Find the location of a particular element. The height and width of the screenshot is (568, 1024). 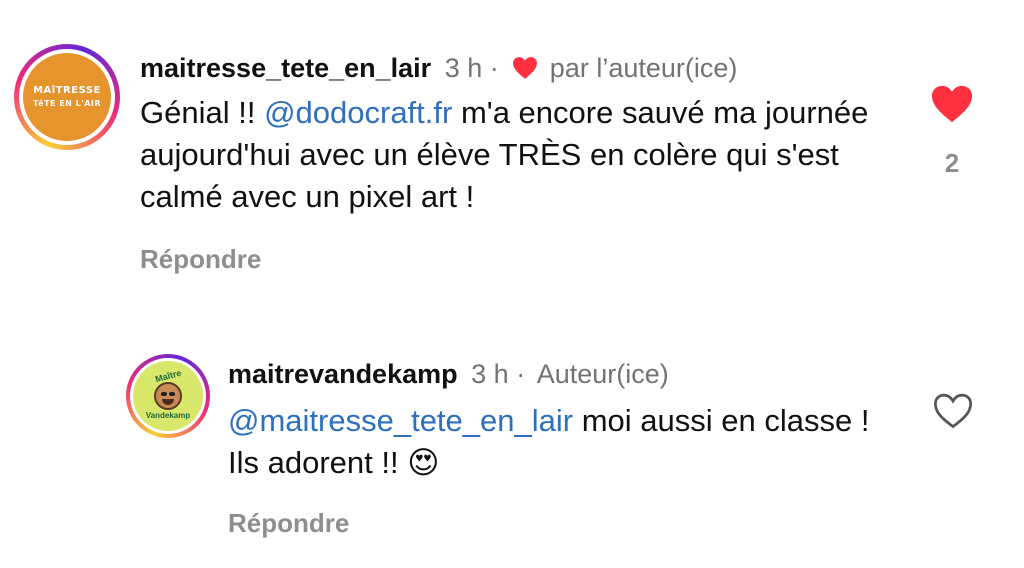

heart-filled-icon is located at coordinates (952, 104).